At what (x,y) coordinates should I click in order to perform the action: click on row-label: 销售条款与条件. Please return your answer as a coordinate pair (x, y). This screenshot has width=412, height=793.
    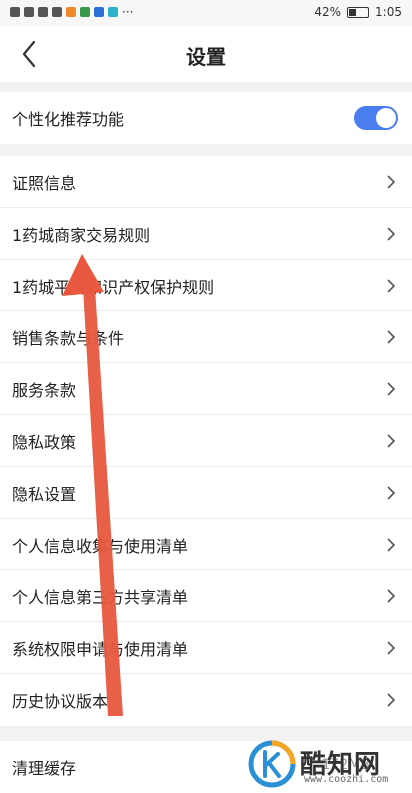
    Looking at the image, I should click on (68, 339).